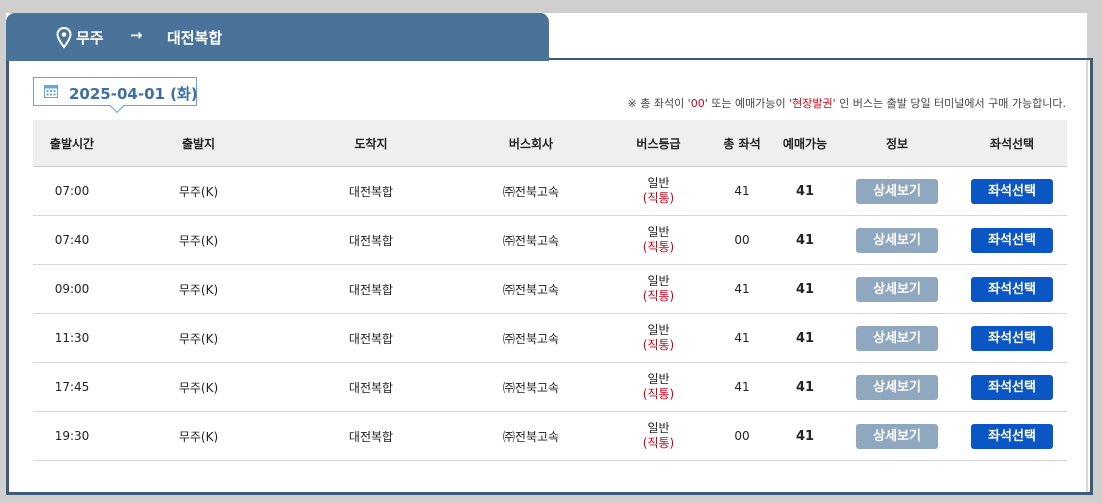 The width and height of the screenshot is (1102, 503). What do you see at coordinates (90, 38) in the screenshot?
I see `route-origin: 무주` at bounding box center [90, 38].